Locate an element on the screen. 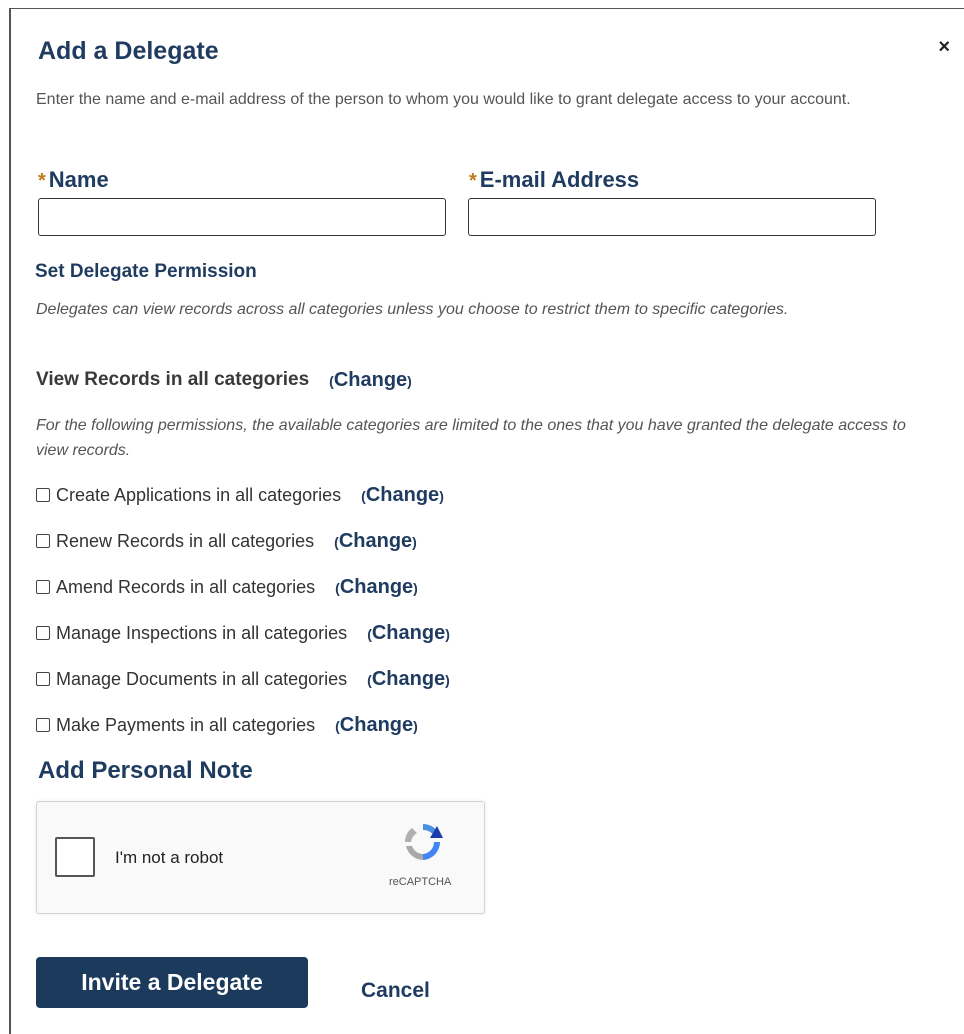 The width and height of the screenshot is (964, 1034). change-link-renew: (Change) is located at coordinates (375, 541).